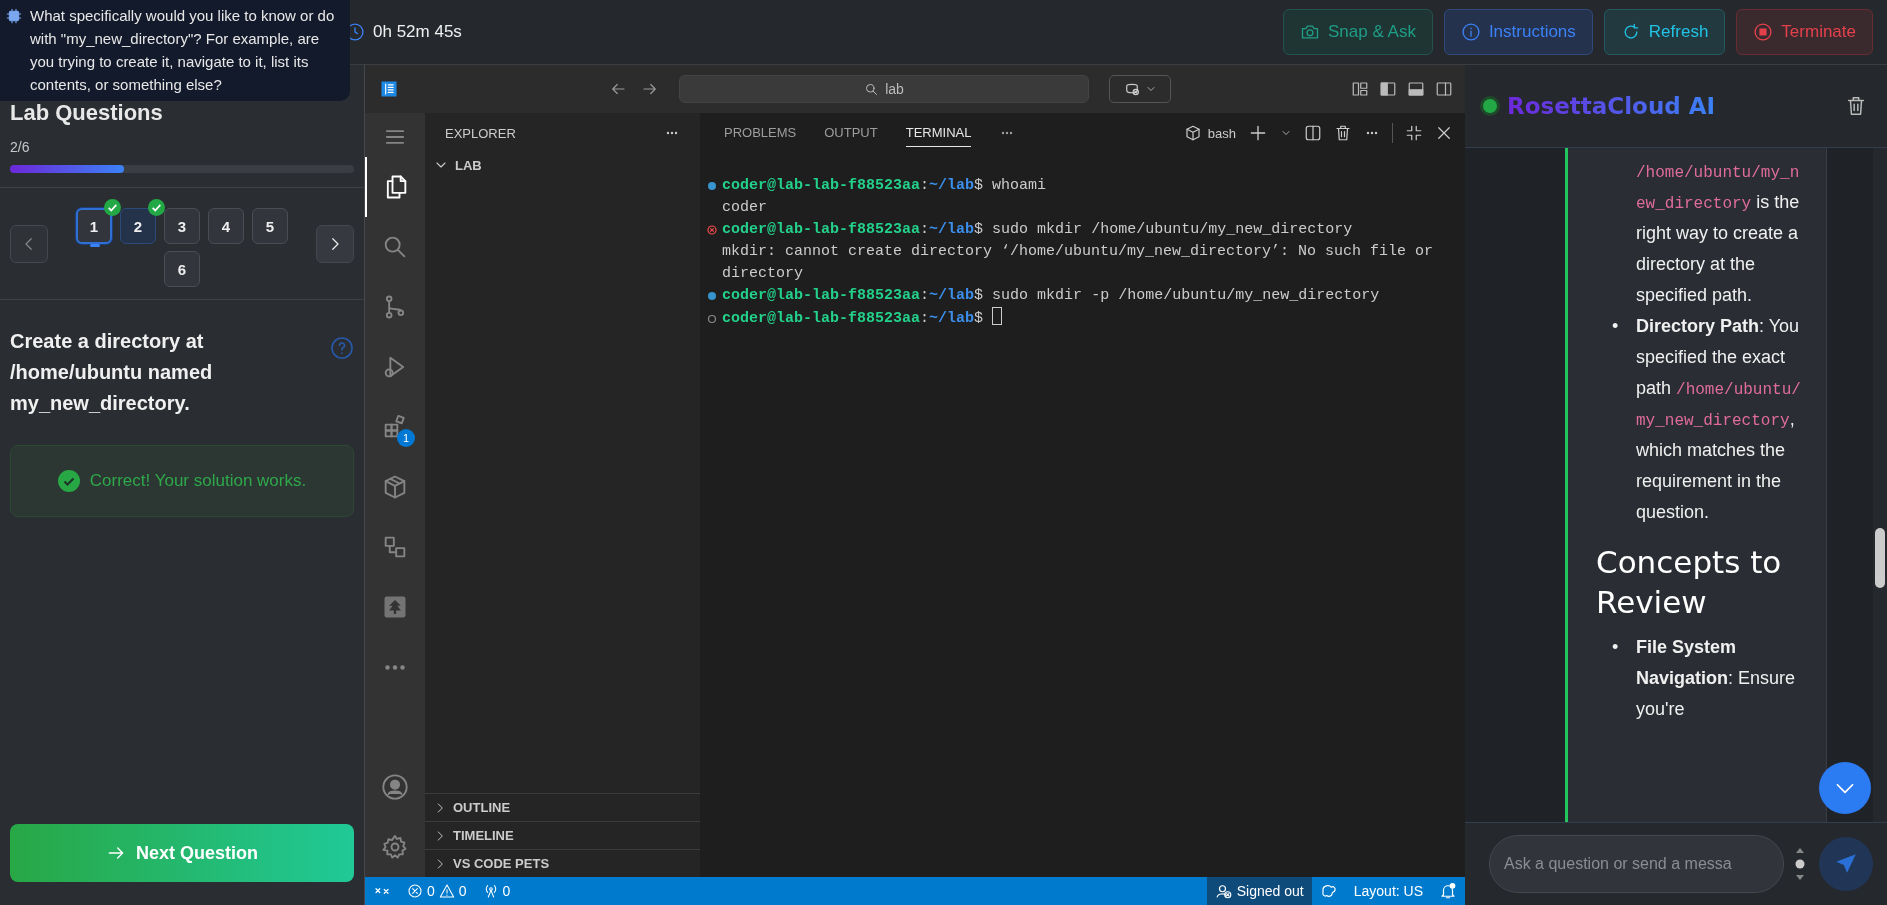 This screenshot has width=1887, height=905. Describe the element at coordinates (1880, 558) in the screenshot. I see `scroll-thumb` at that location.